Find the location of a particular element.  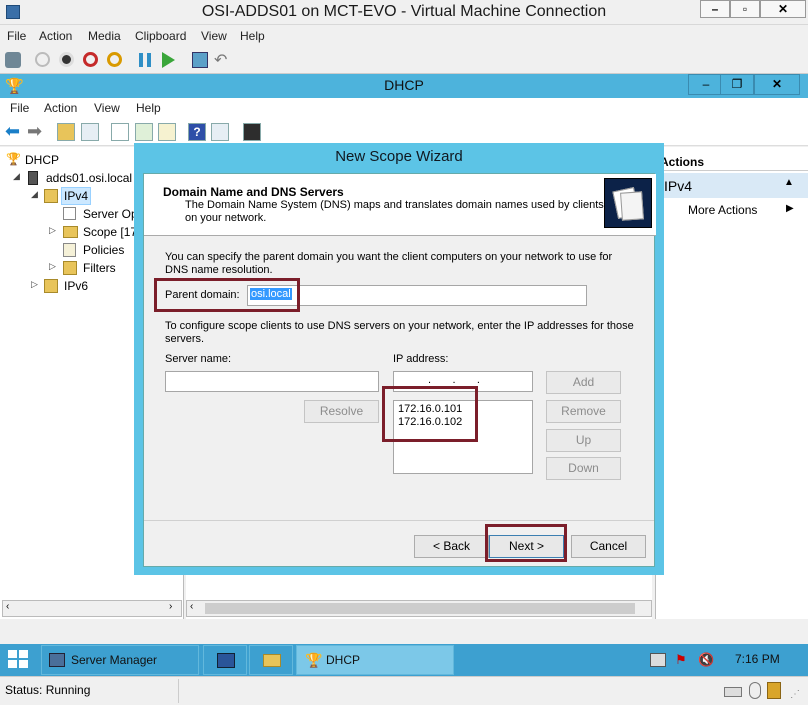

mmc-menu-help: Help is located at coordinates (148, 108).